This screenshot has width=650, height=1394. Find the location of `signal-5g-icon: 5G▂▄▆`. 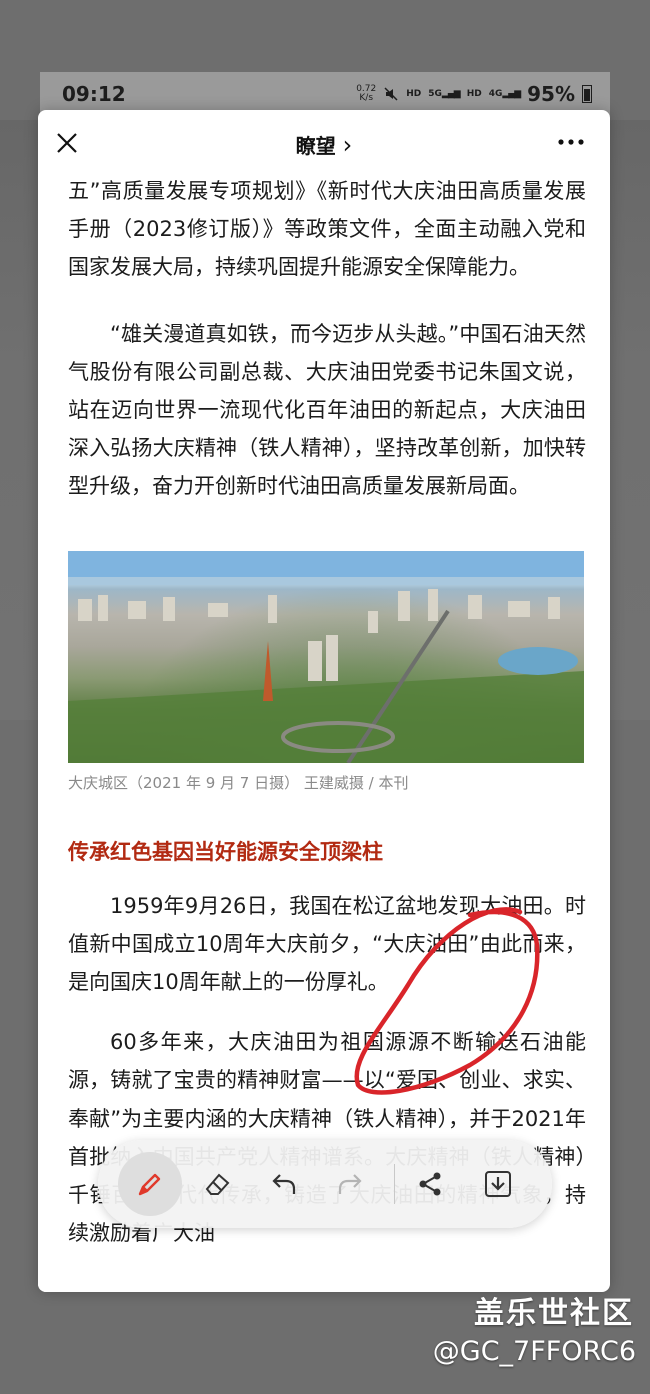

signal-5g-icon: 5G▂▄▆ is located at coordinates (444, 94).